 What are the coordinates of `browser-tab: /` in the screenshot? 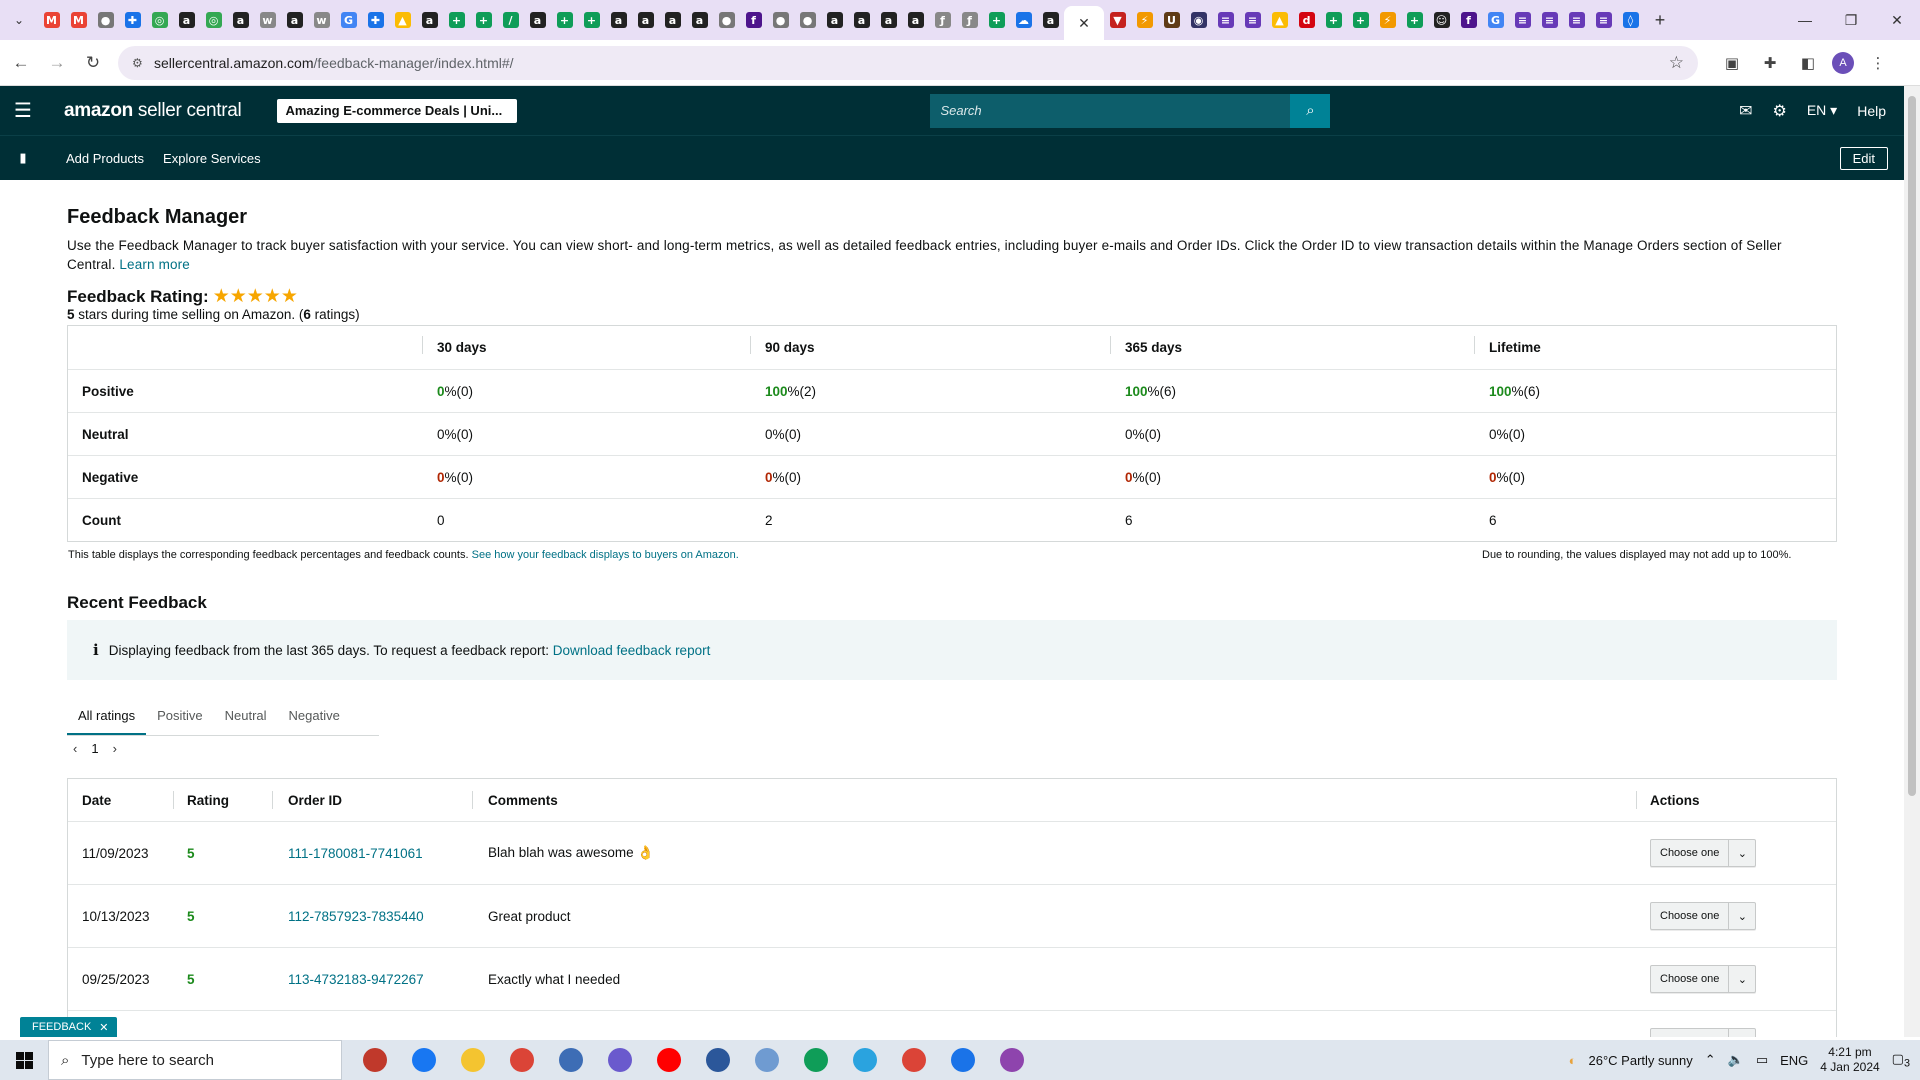 It's located at (510, 20).